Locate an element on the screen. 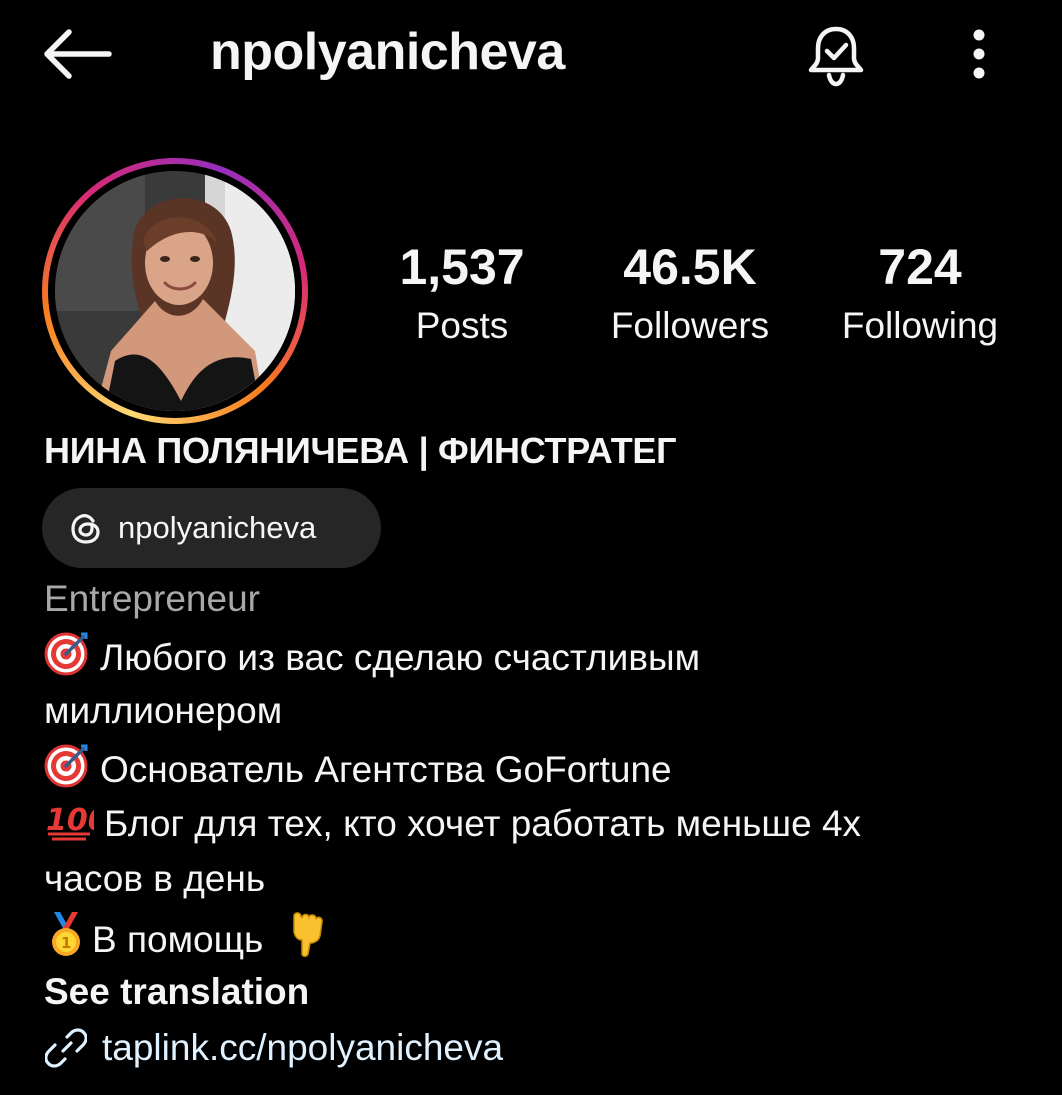  followers-label: Followers is located at coordinates (690, 325).